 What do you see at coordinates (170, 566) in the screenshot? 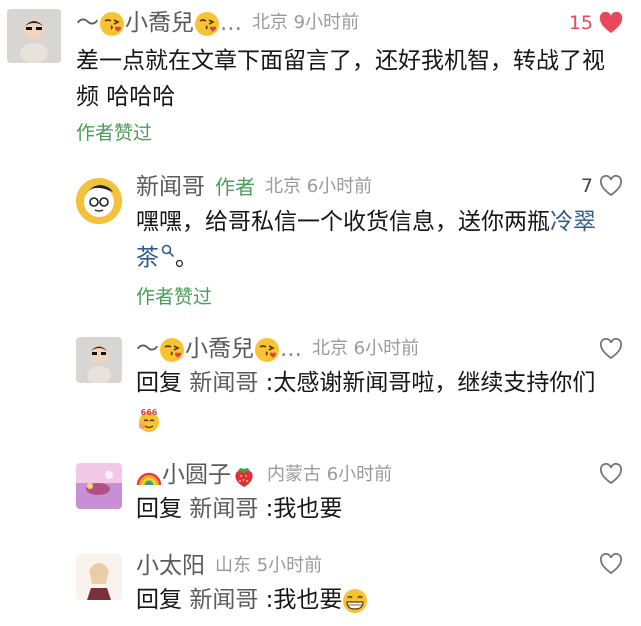
I see `reply-user-name: 小太阳` at bounding box center [170, 566].